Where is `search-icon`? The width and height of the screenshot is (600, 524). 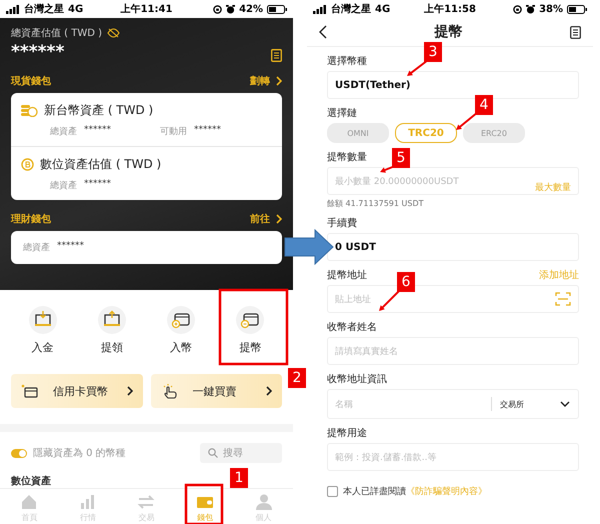
search-icon is located at coordinates (213, 453).